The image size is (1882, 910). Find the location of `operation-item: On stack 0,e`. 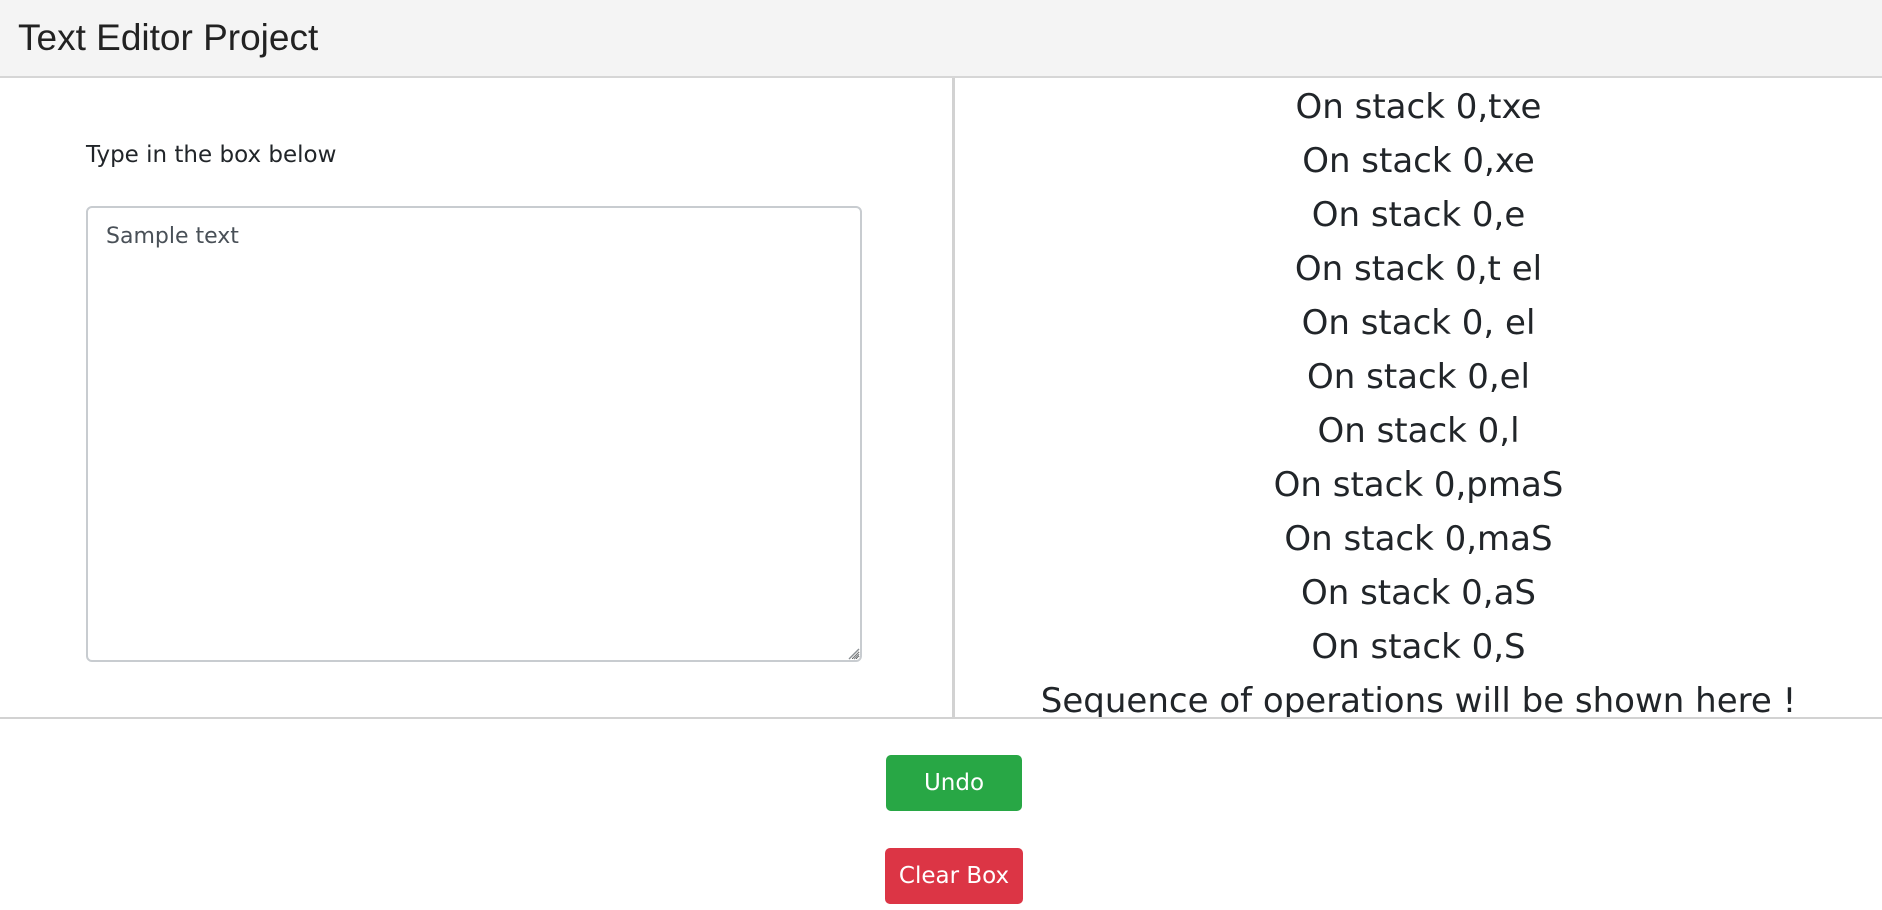

operation-item: On stack 0,e is located at coordinates (1418, 215).